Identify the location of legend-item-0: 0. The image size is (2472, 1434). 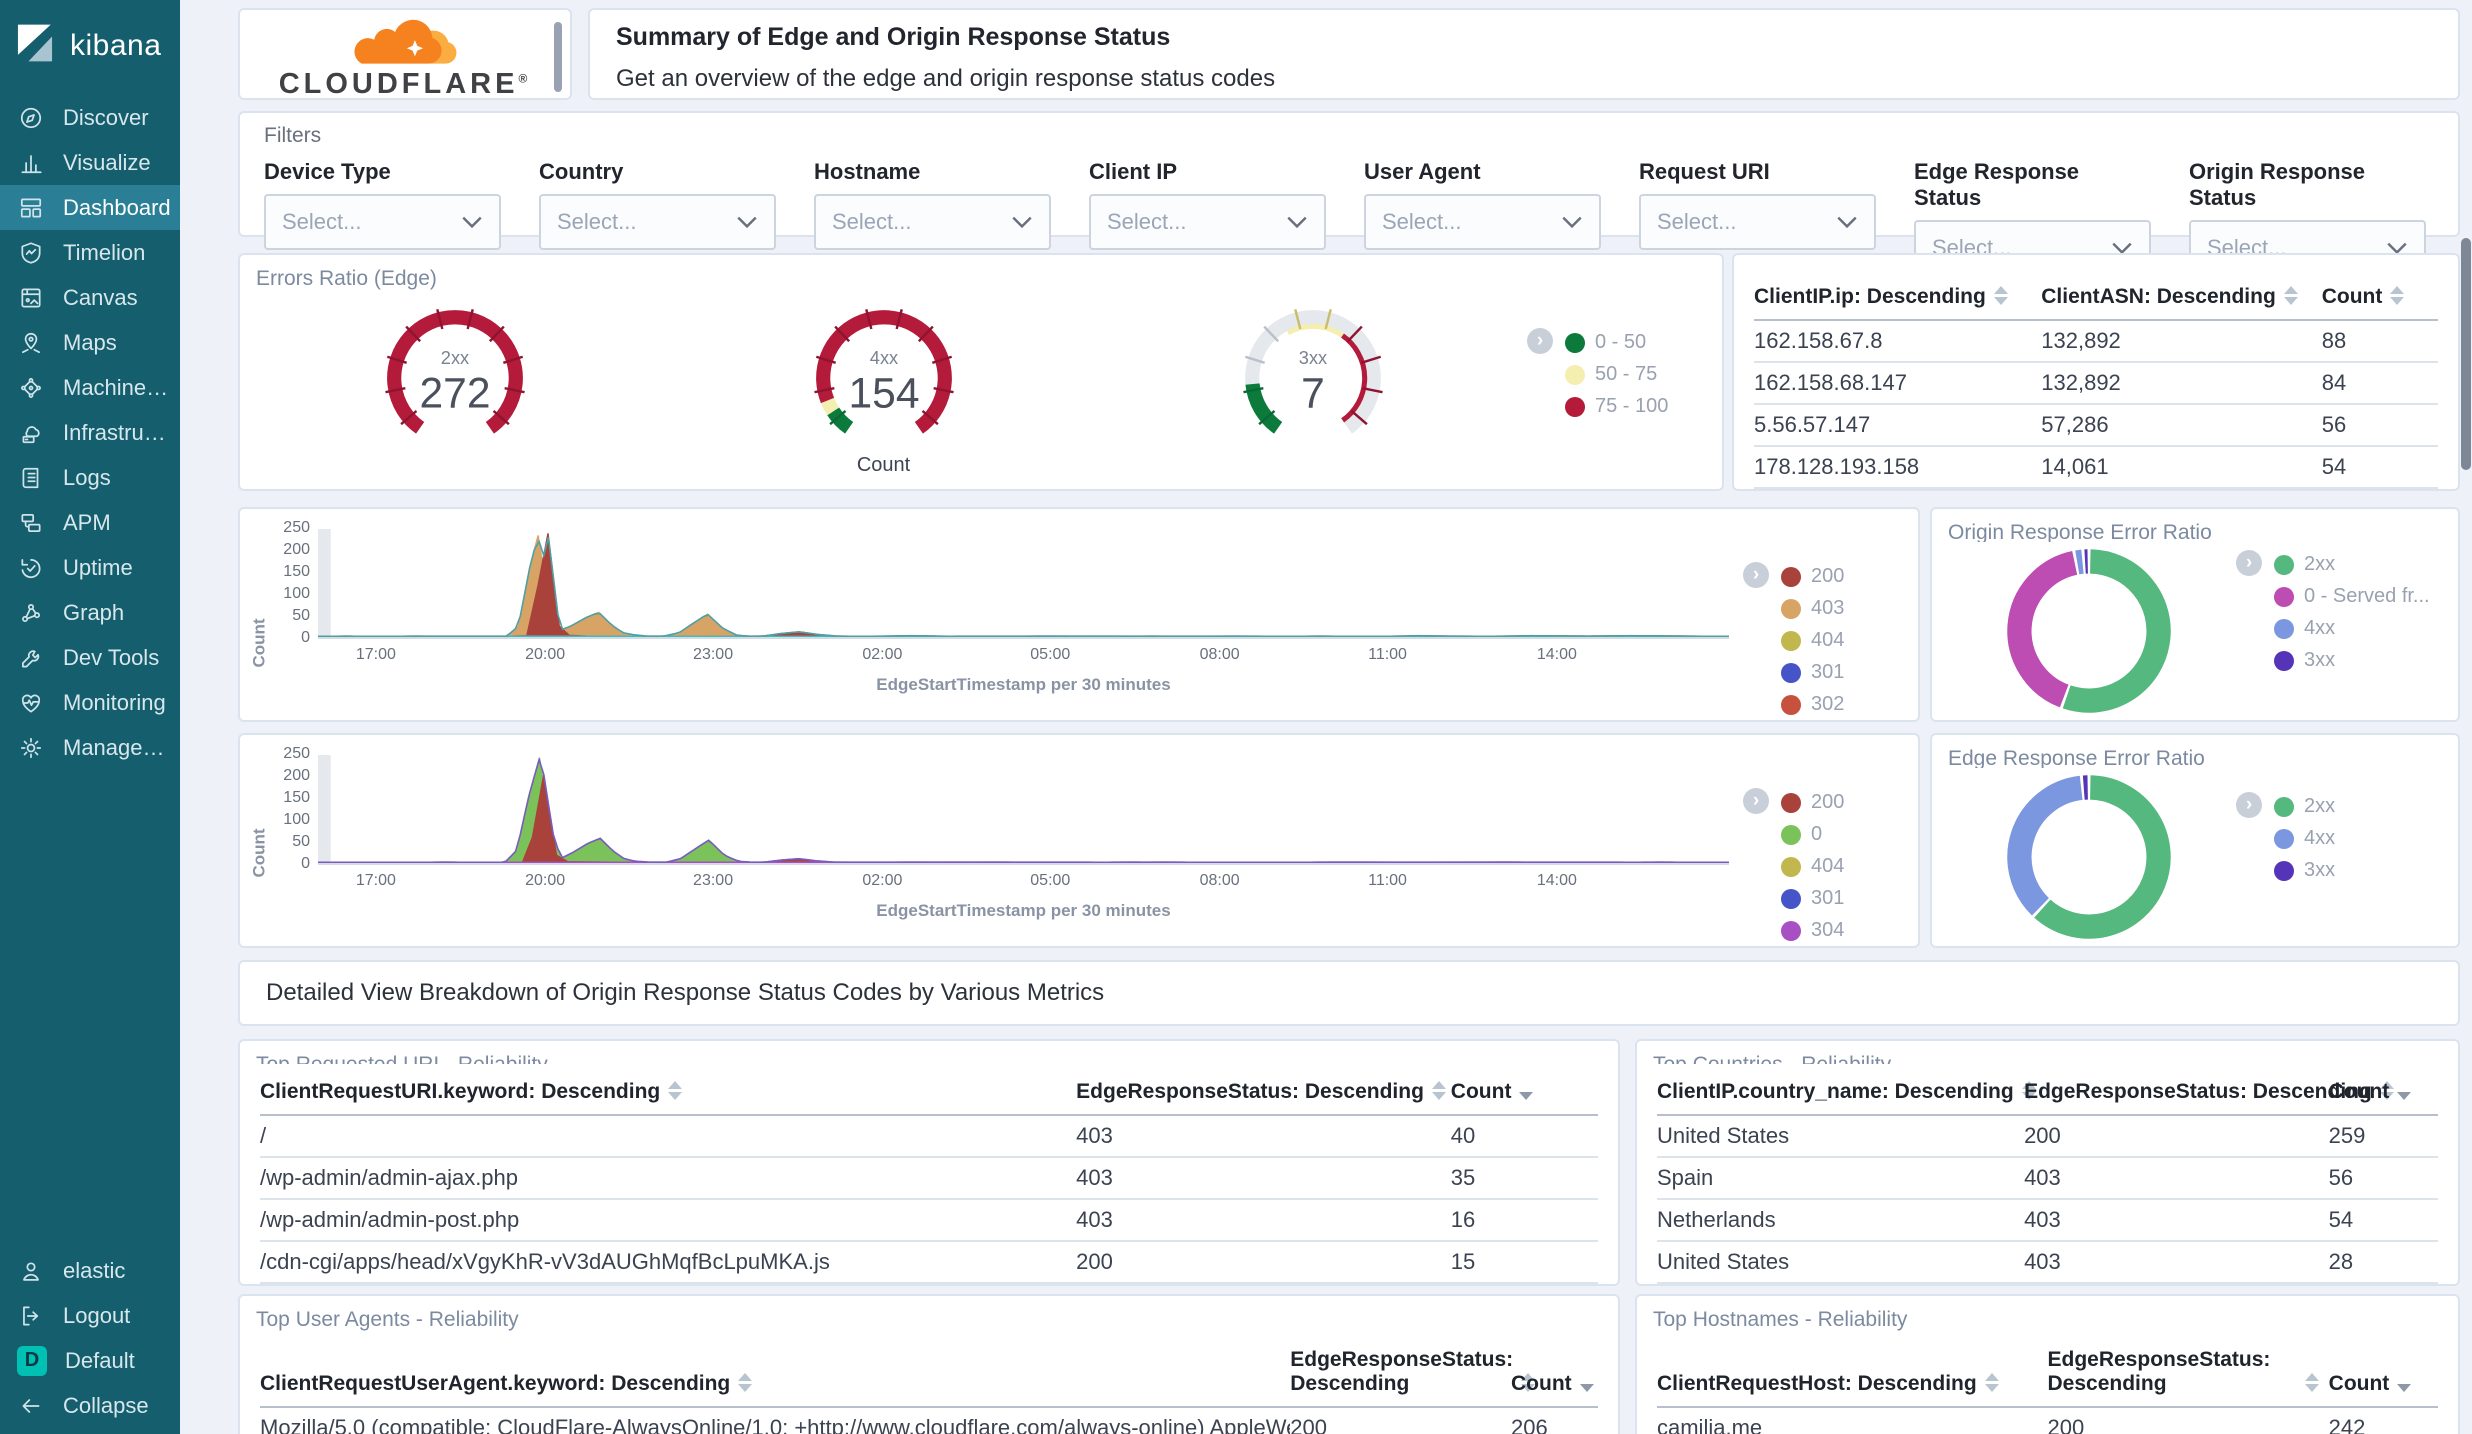
(1830, 834).